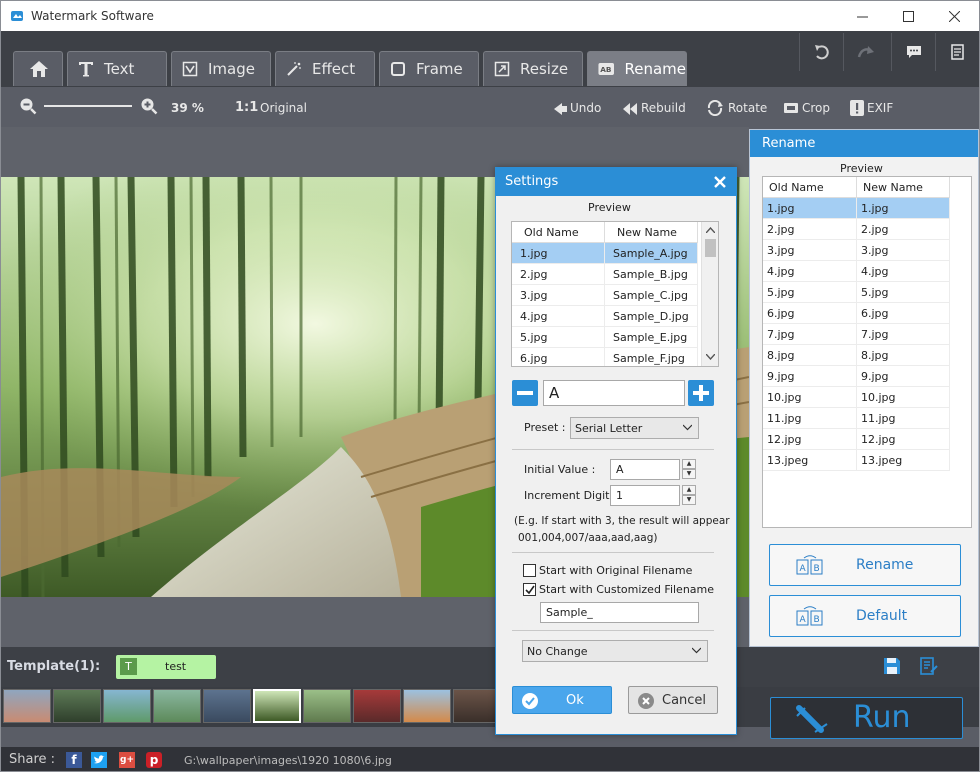  Describe the element at coordinates (810, 229) in the screenshot. I see `old-name-cell: 2.jpg` at that location.